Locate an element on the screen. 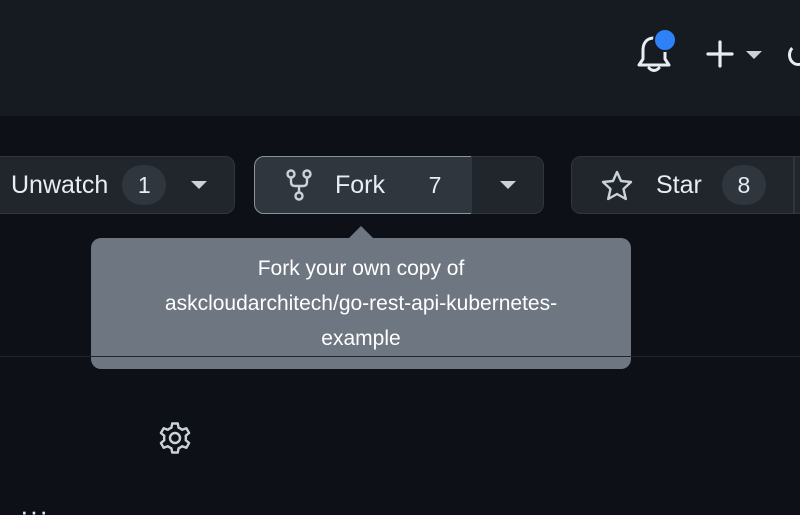 This screenshot has height=515, width=800. section-divider is located at coordinates (400, 356).